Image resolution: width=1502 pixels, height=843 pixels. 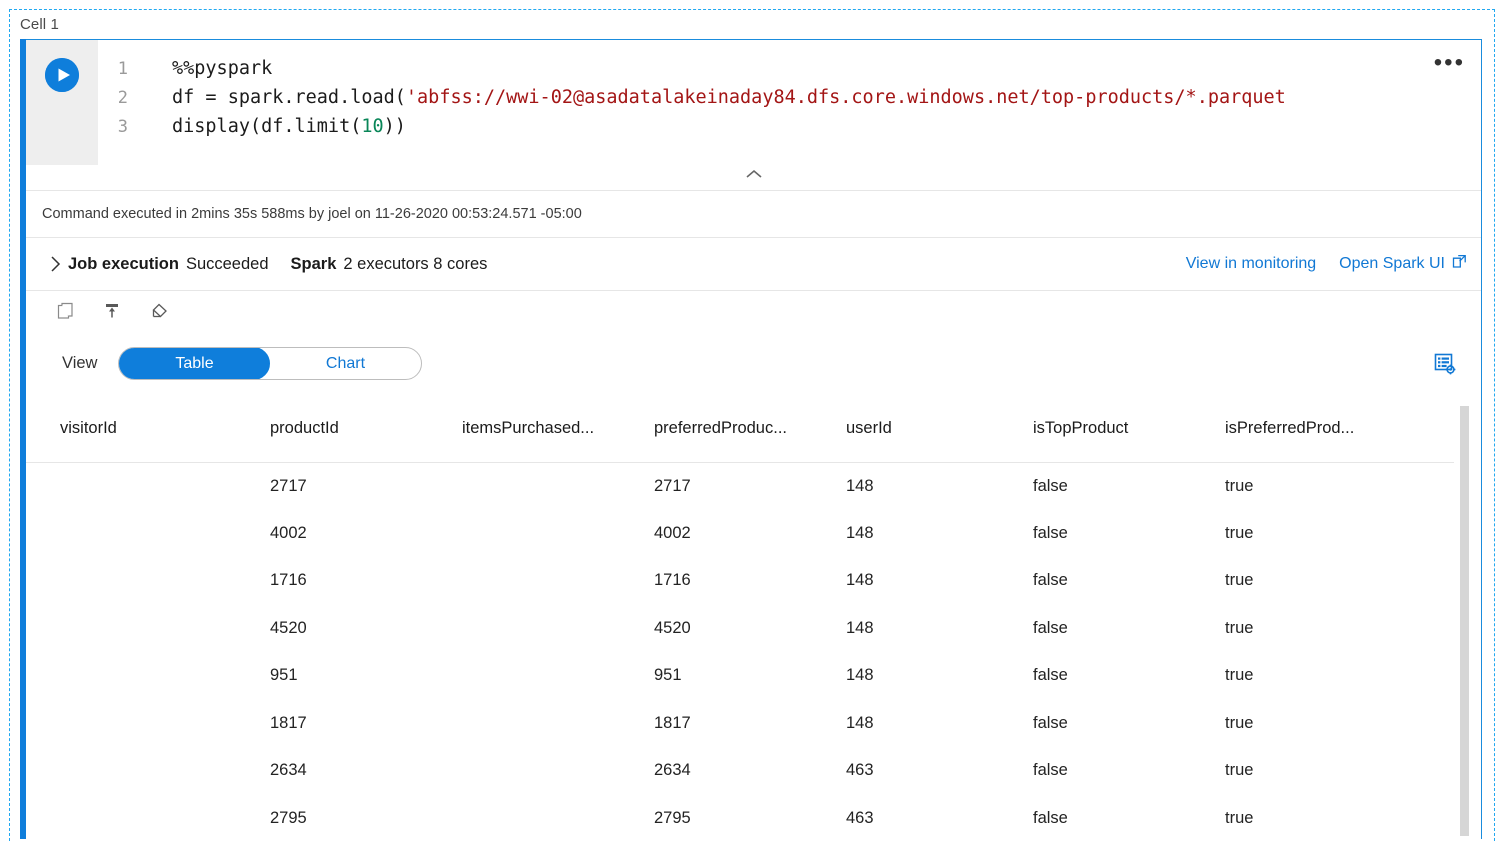 What do you see at coordinates (740, 771) in the screenshot?
I see `table-row: 2634 2634 463 false true` at bounding box center [740, 771].